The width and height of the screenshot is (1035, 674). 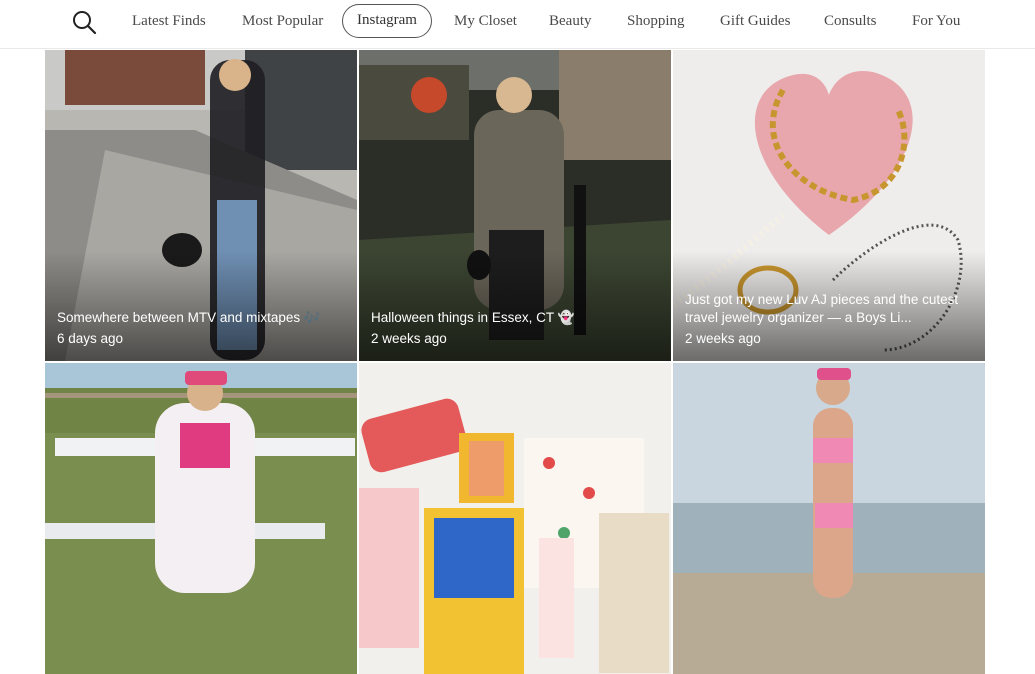 What do you see at coordinates (473, 317) in the screenshot?
I see `post-title: Halloween things in Essex, CT 👻` at bounding box center [473, 317].